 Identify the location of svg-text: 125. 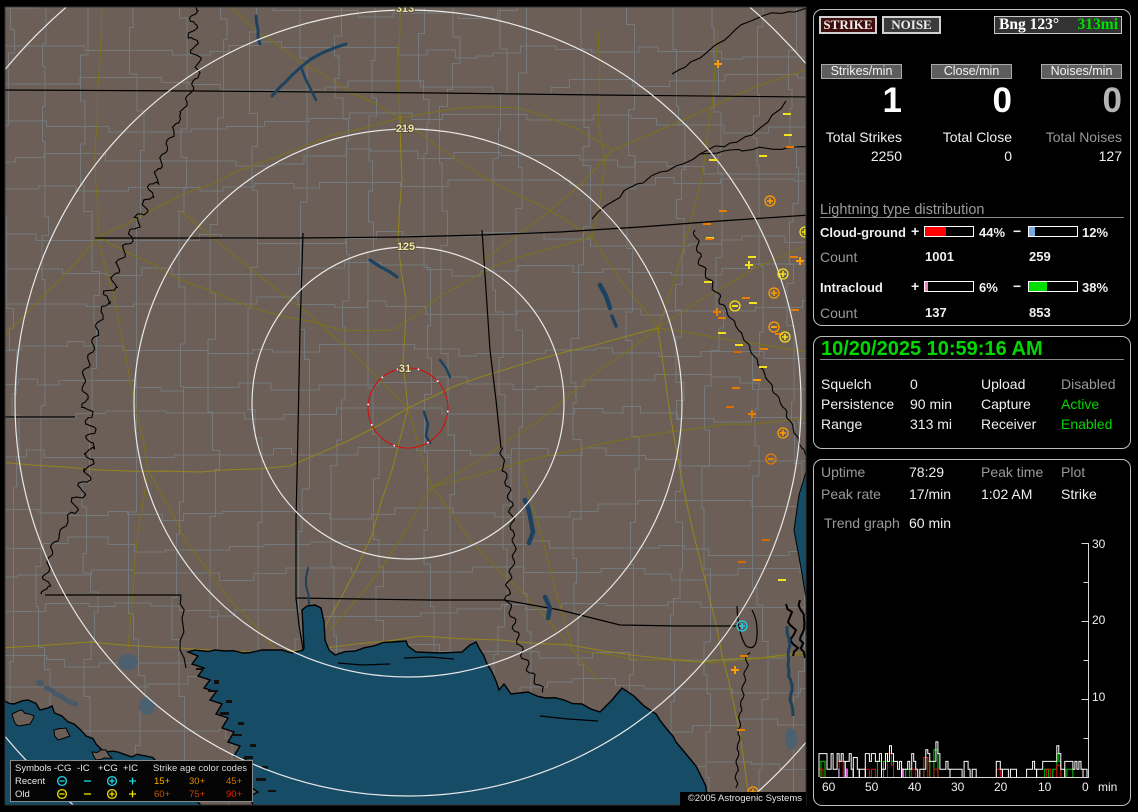
(406, 247).